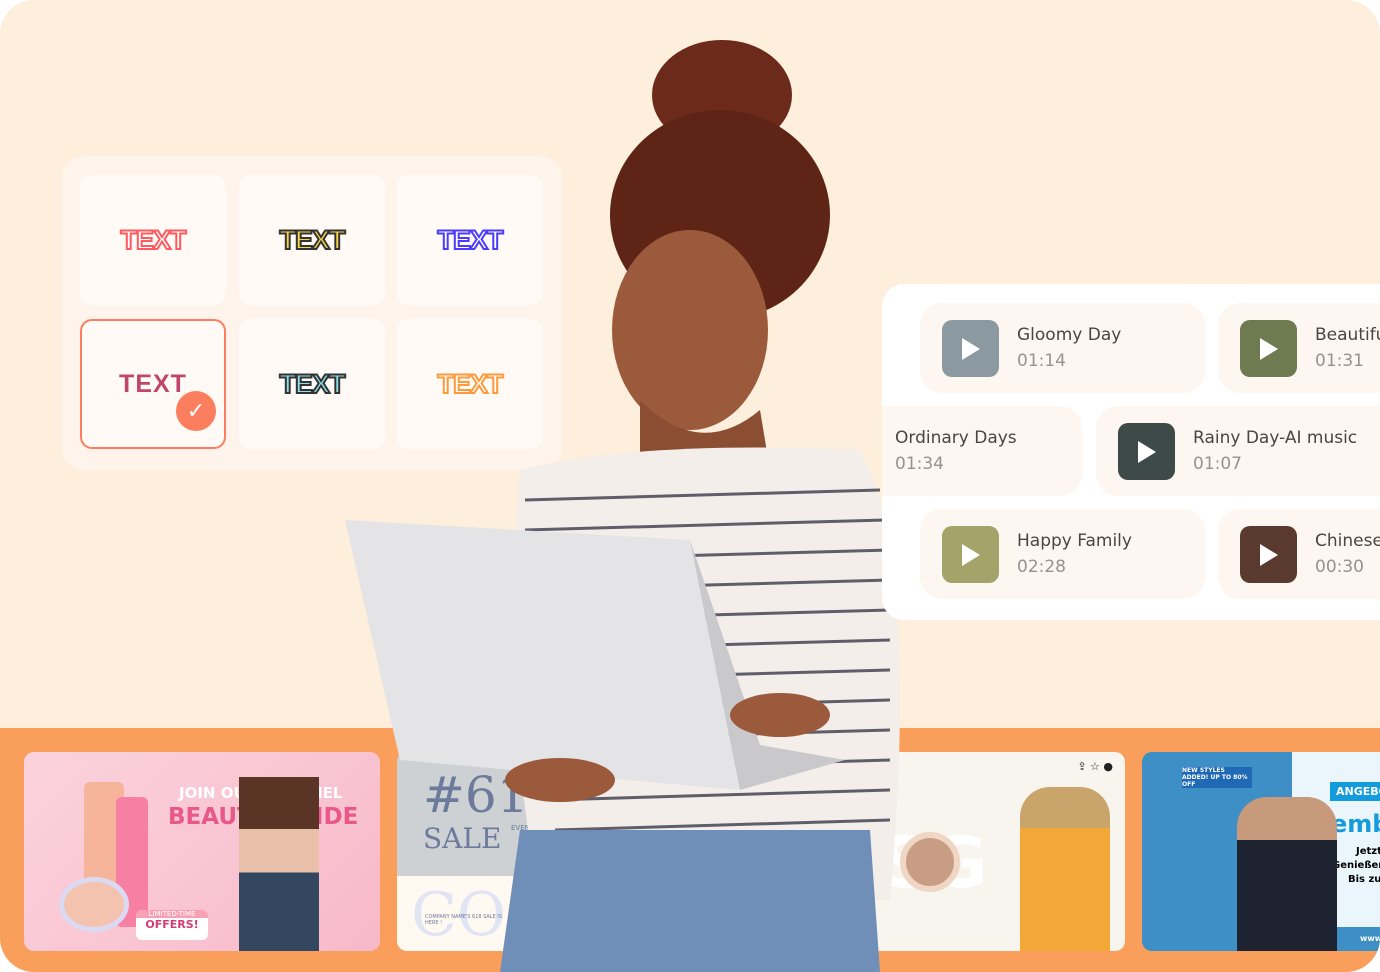 This screenshot has width=1380, height=972. Describe the element at coordinates (1069, 335) in the screenshot. I see `music-title: Gloomy Day` at that location.